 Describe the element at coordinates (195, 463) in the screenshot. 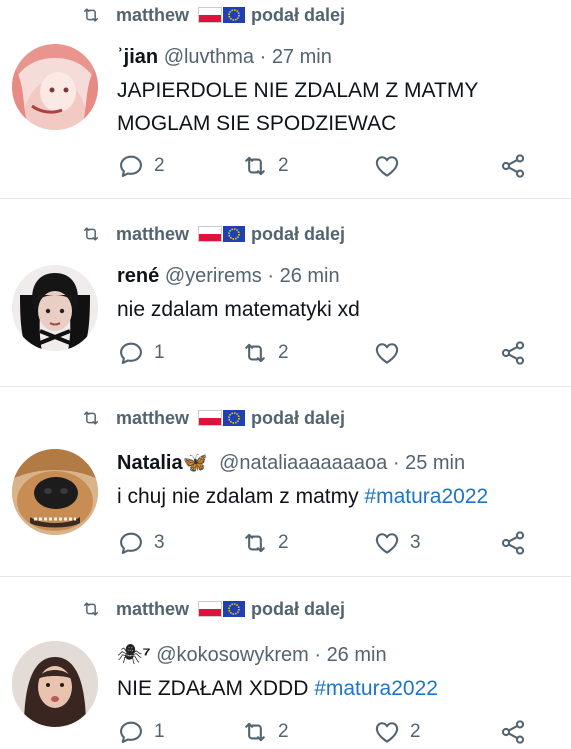

I see `butterfly-icon: 🦋` at that location.